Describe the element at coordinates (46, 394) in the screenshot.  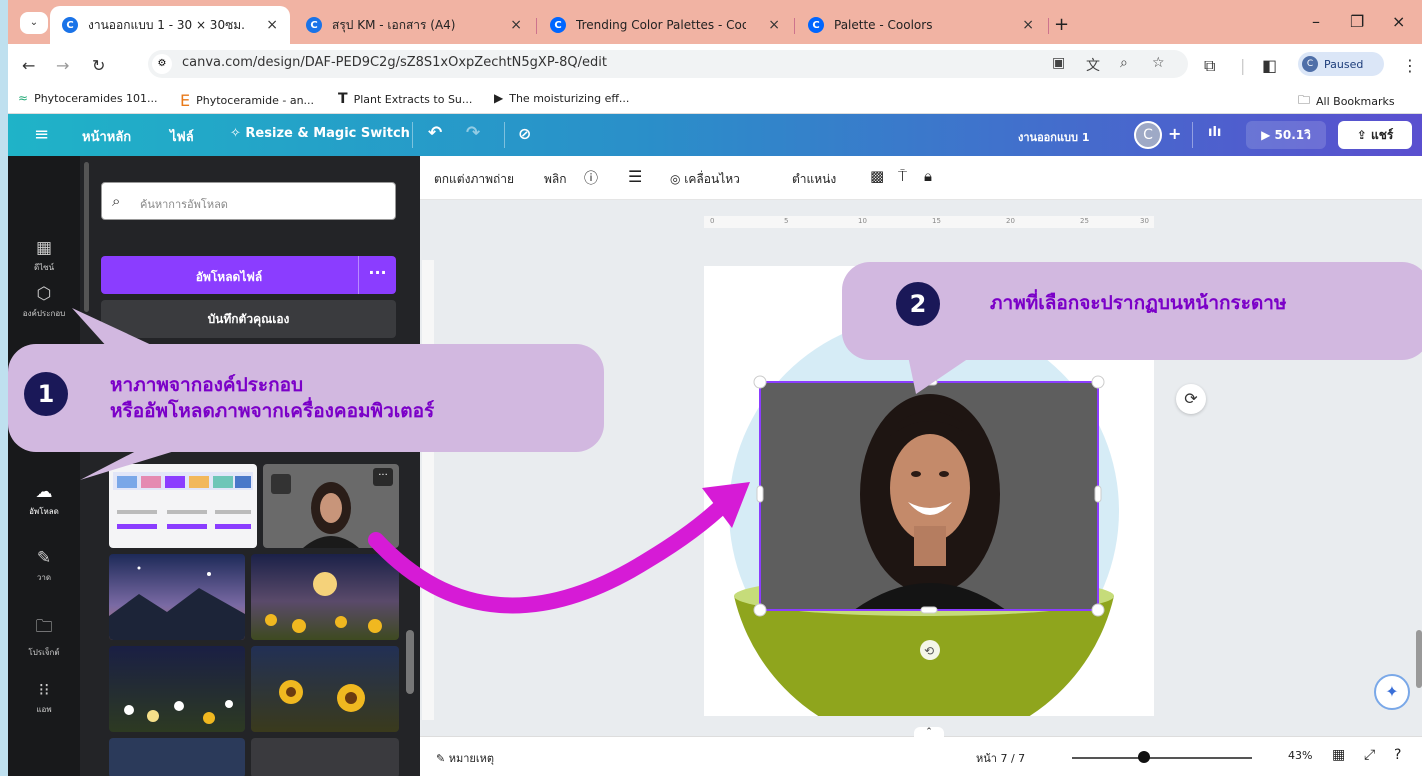
I see `step-number-badge: 1` at that location.